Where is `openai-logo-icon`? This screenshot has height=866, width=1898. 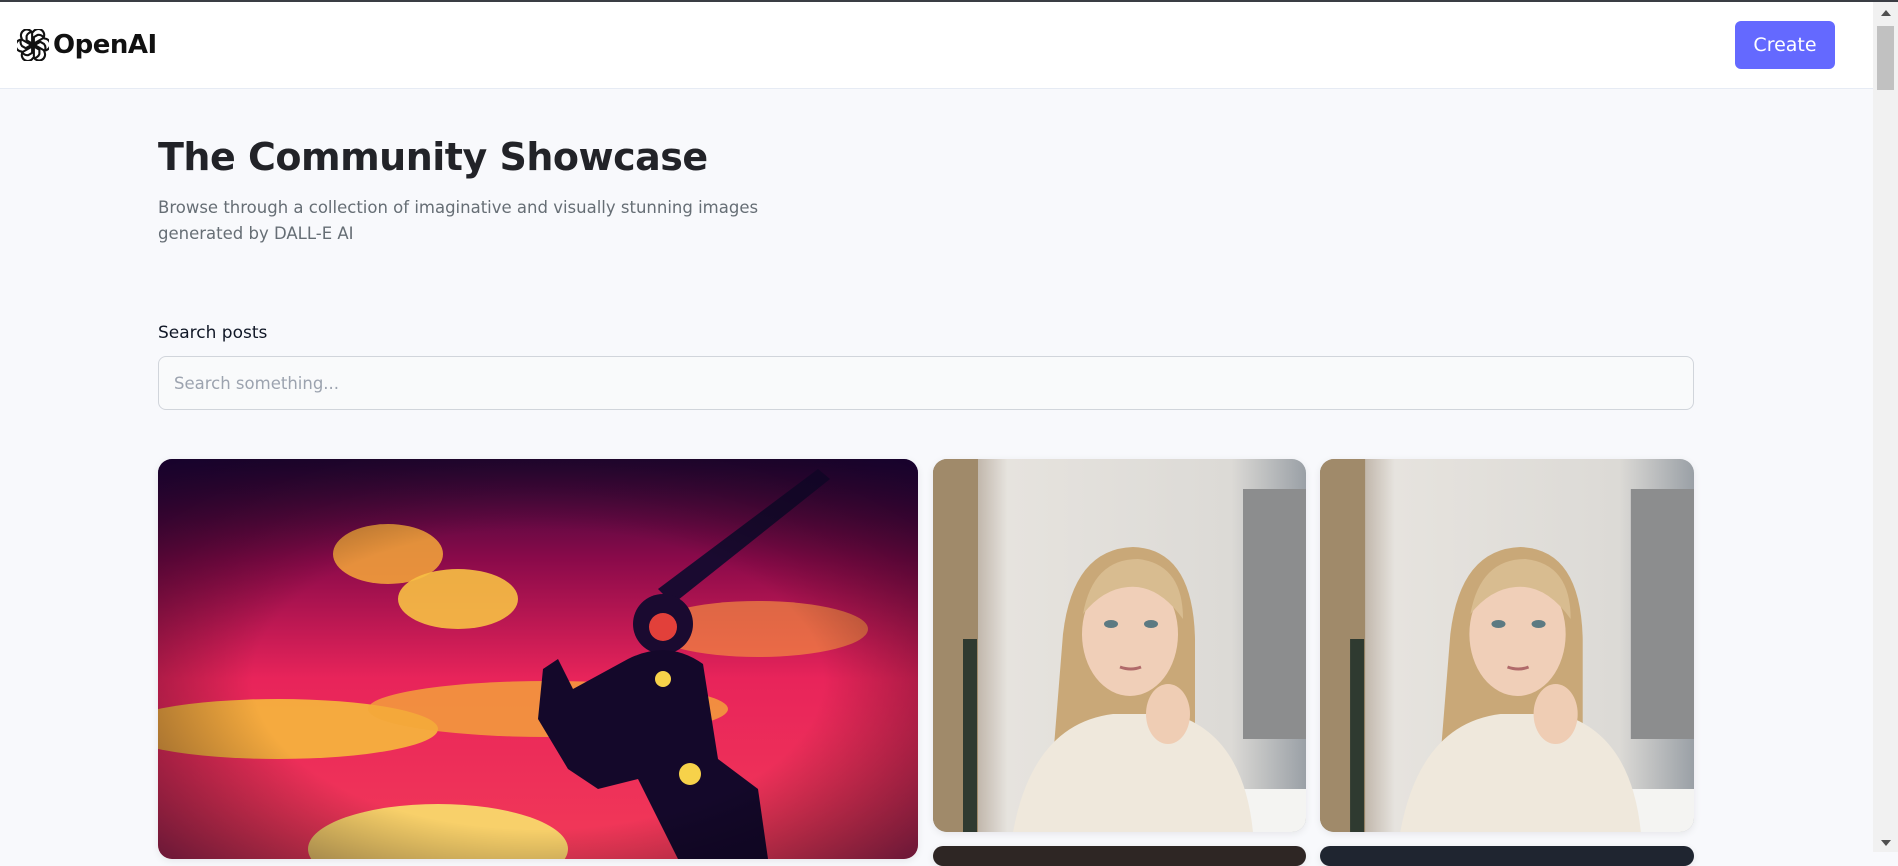 openai-logo-icon is located at coordinates (33, 45).